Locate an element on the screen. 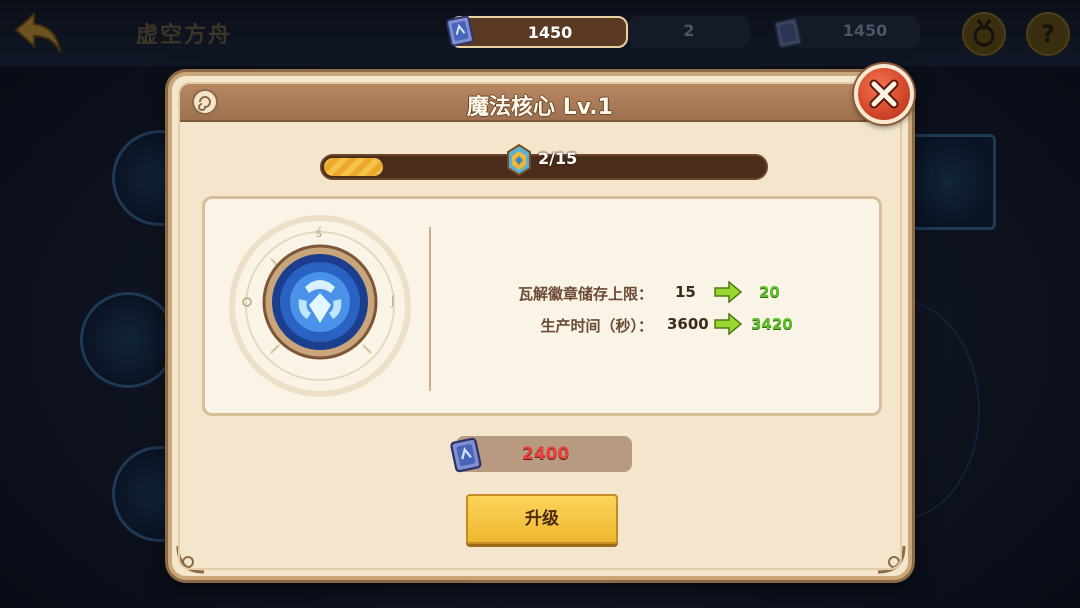  top-bar: 虚空方舟 1450 2 1450 ? is located at coordinates (540, 33).